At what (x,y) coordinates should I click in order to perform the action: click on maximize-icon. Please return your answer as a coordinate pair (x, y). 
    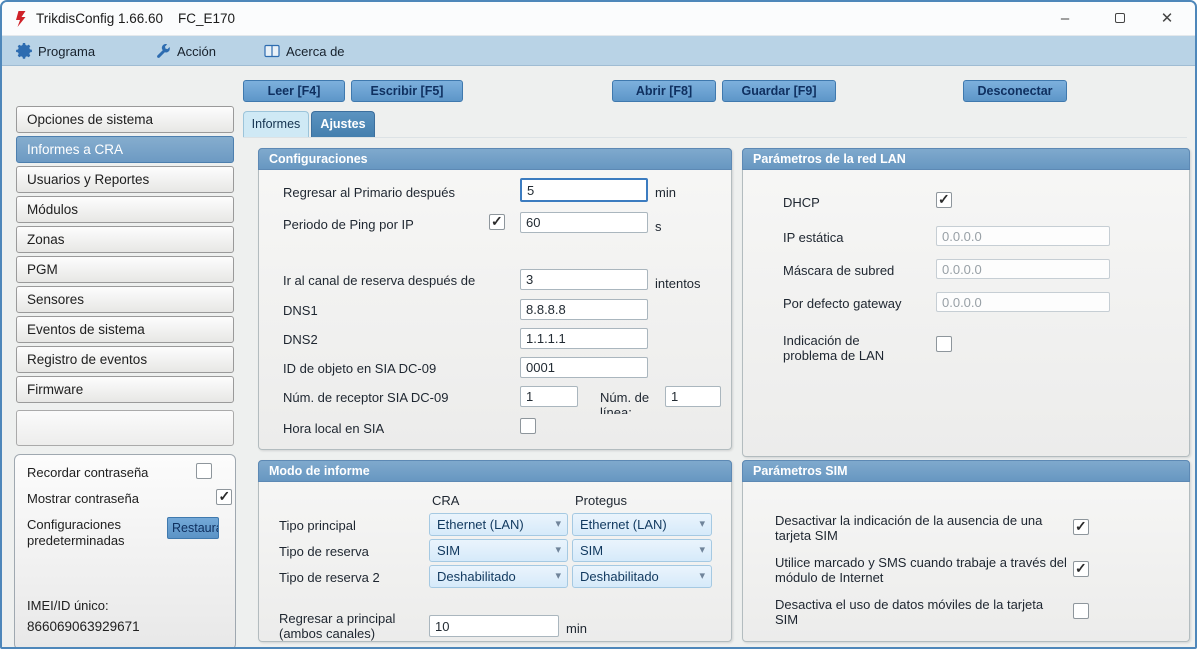
    Looking at the image, I should click on (1120, 18).